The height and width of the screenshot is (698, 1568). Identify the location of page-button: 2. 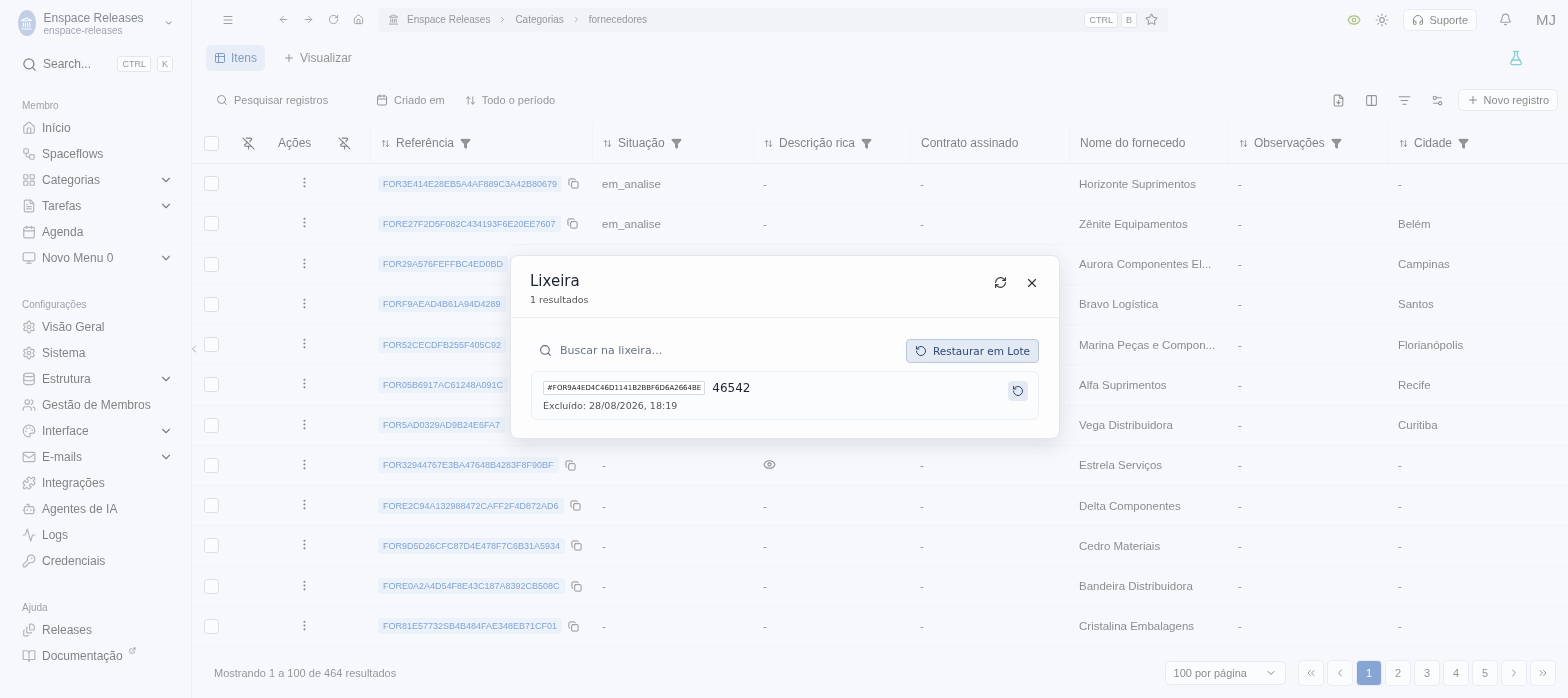
(1398, 672).